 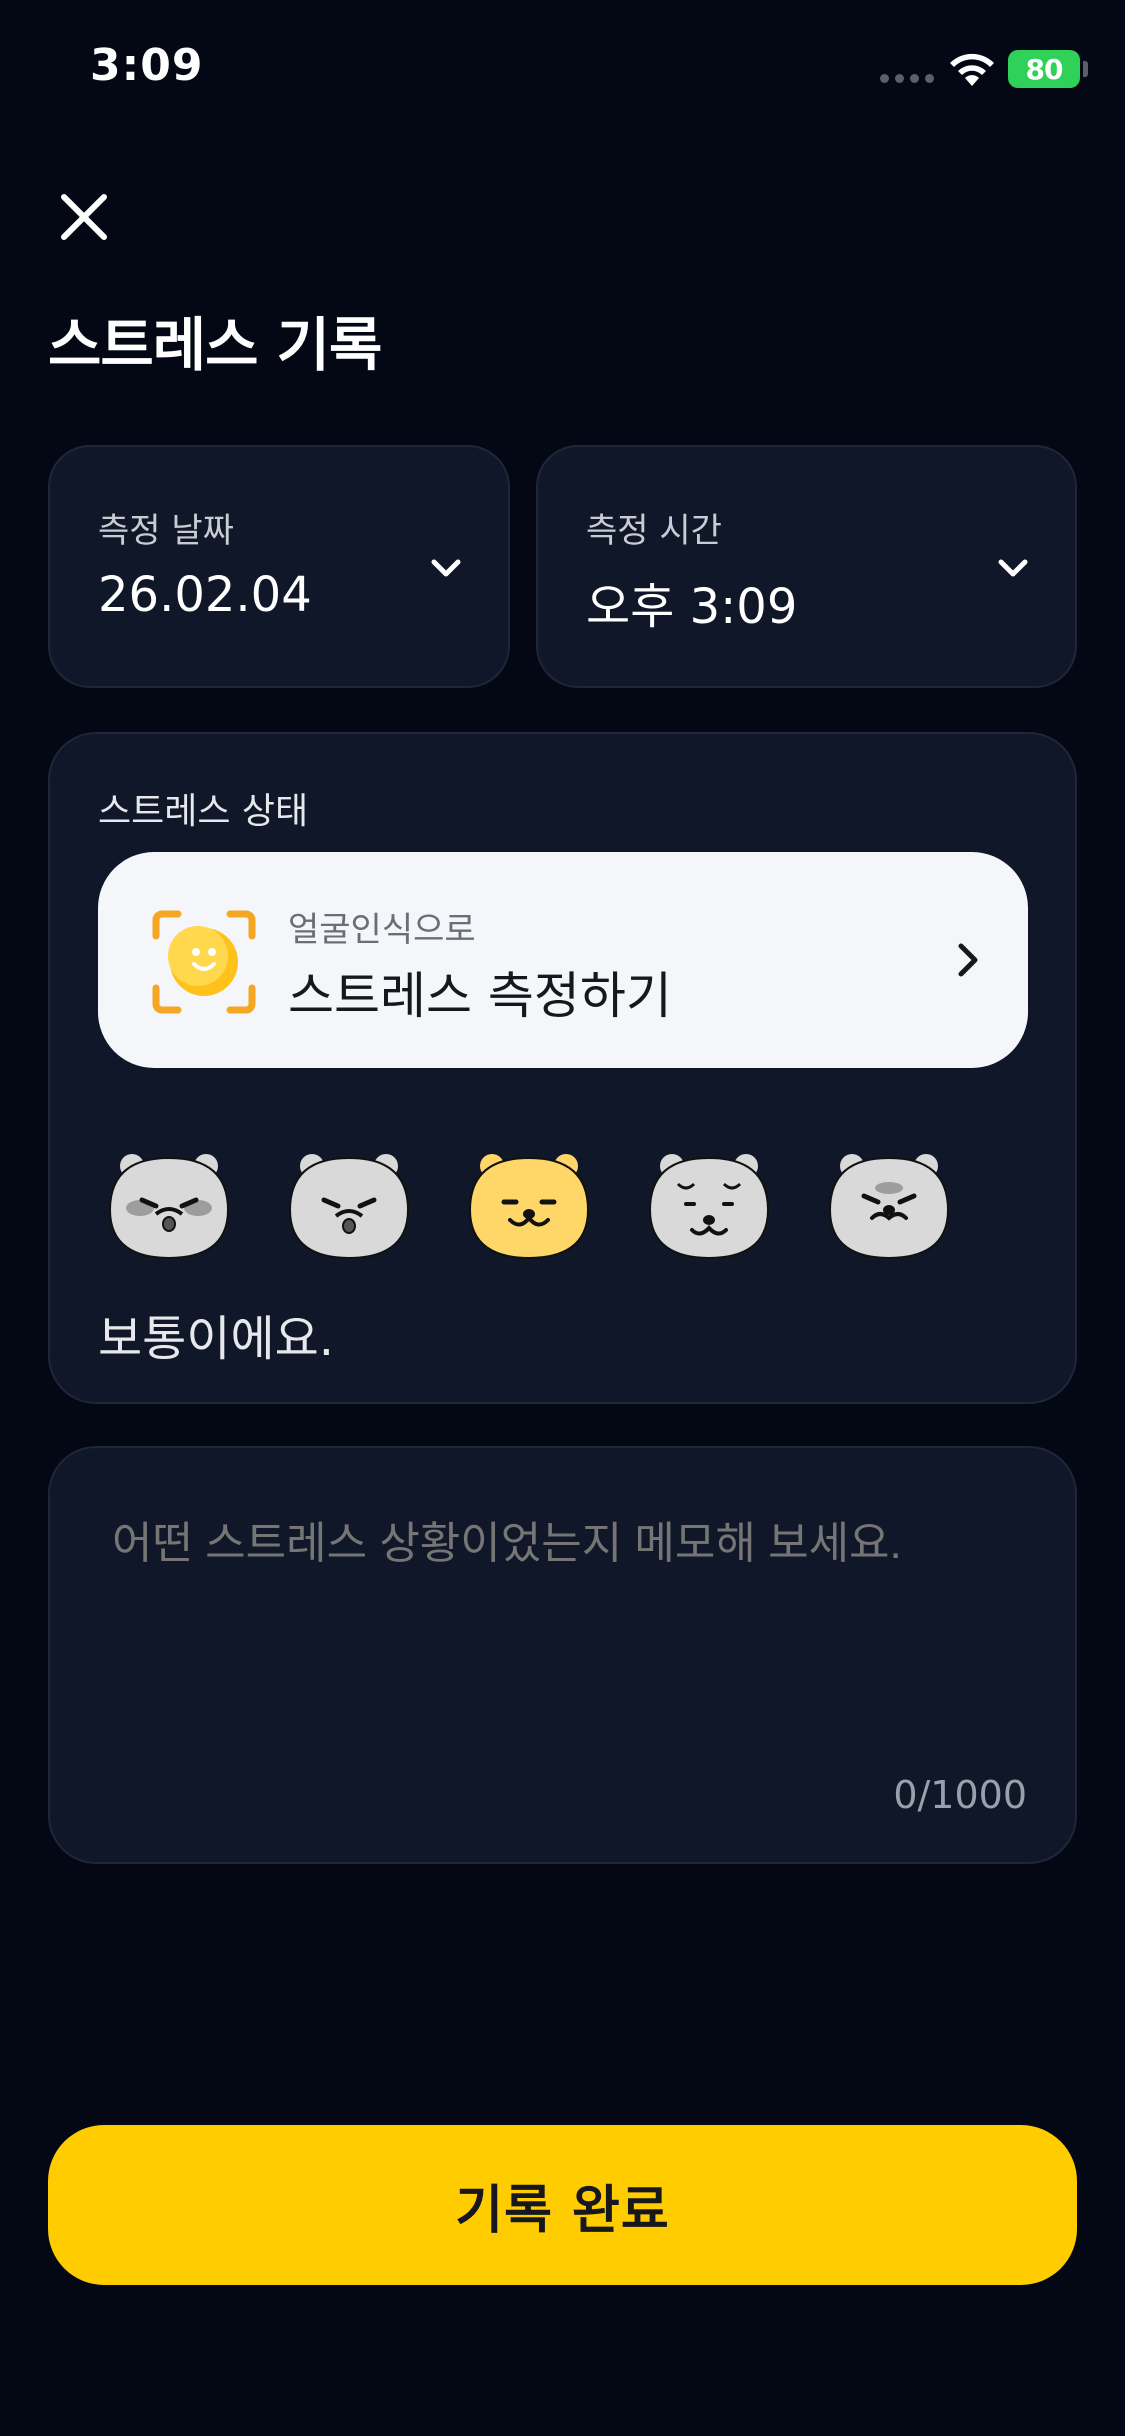 I want to click on stress-status-label: 스트레스 상태, so click(x=203, y=811).